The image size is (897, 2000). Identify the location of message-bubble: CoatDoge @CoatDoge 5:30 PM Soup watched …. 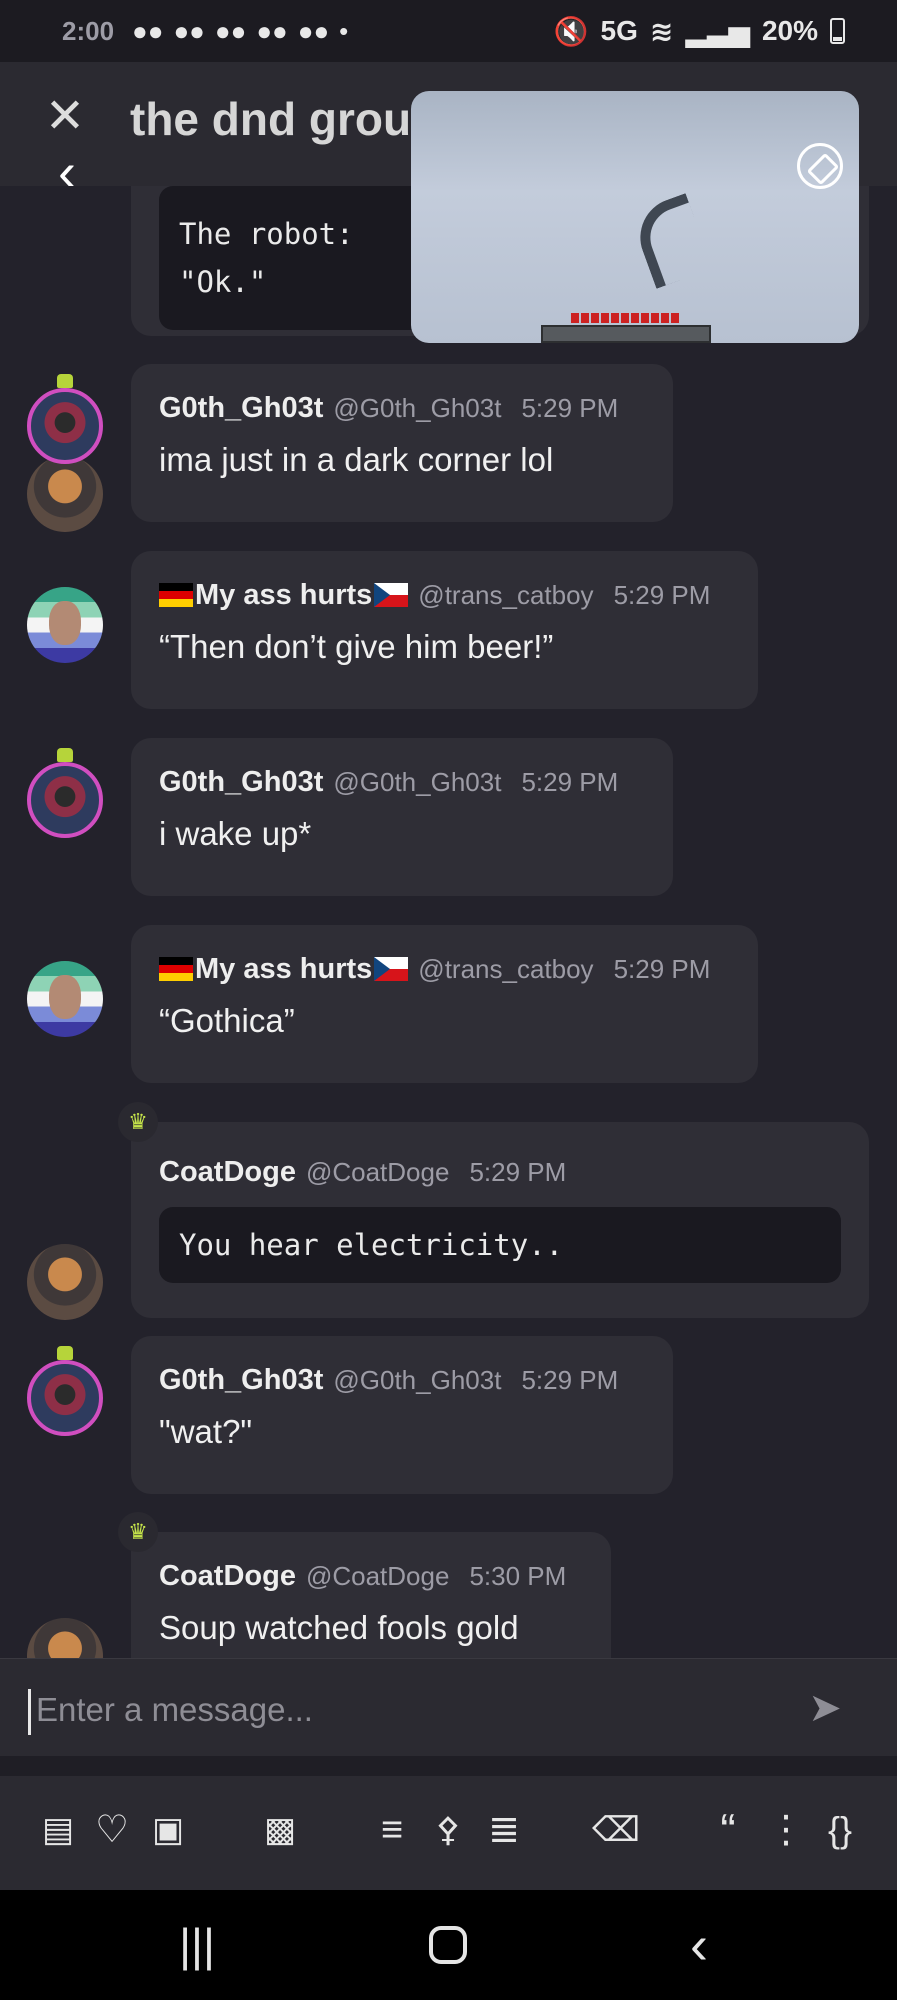
(371, 1595).